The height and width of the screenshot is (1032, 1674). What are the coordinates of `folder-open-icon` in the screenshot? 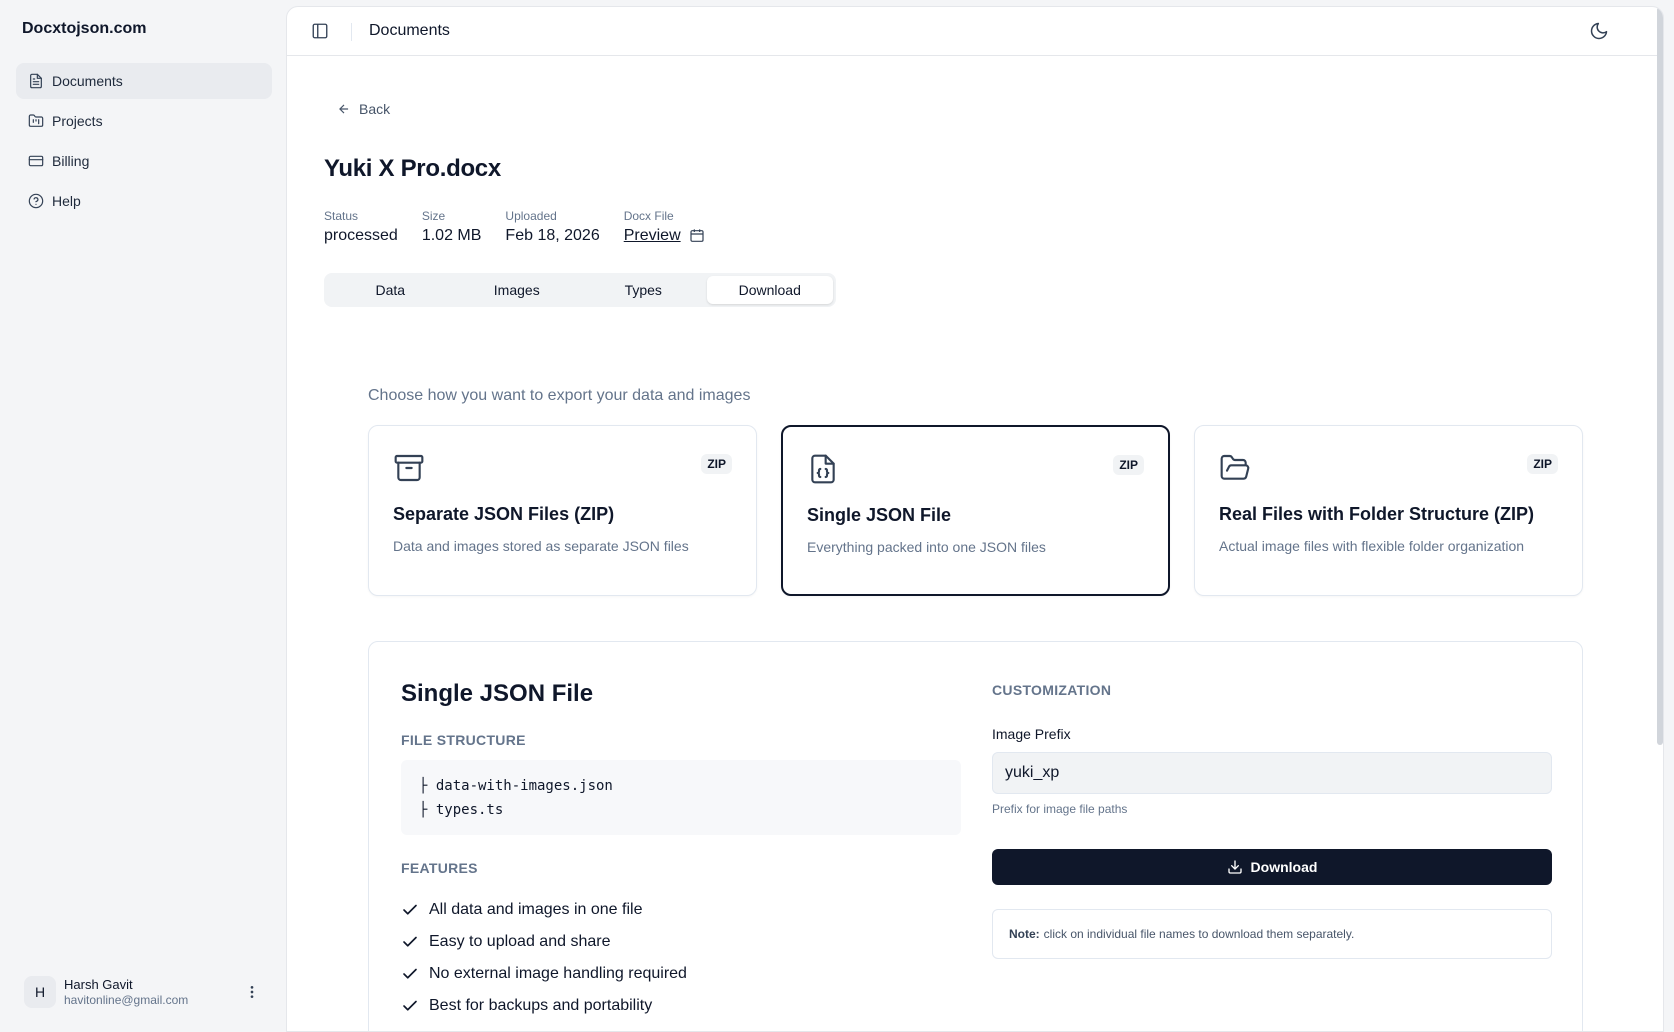 It's located at (1235, 468).